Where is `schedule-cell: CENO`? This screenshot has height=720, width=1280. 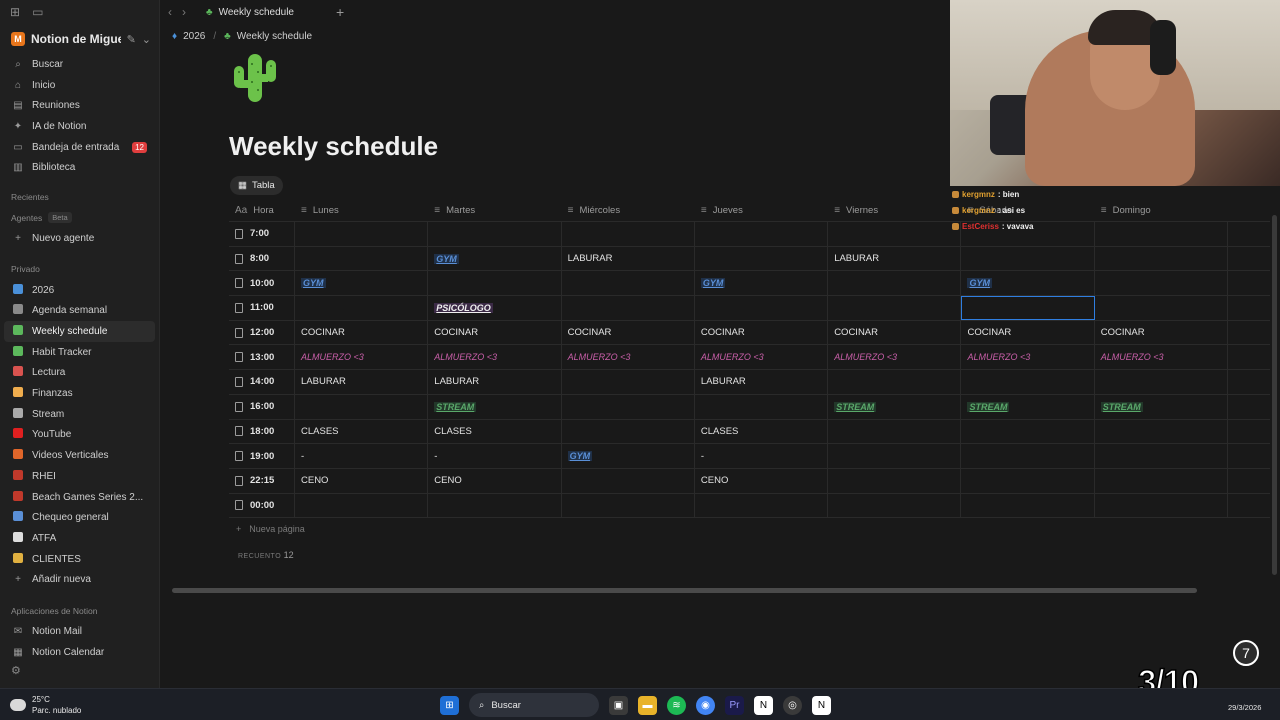 schedule-cell: CENO is located at coordinates (495, 480).